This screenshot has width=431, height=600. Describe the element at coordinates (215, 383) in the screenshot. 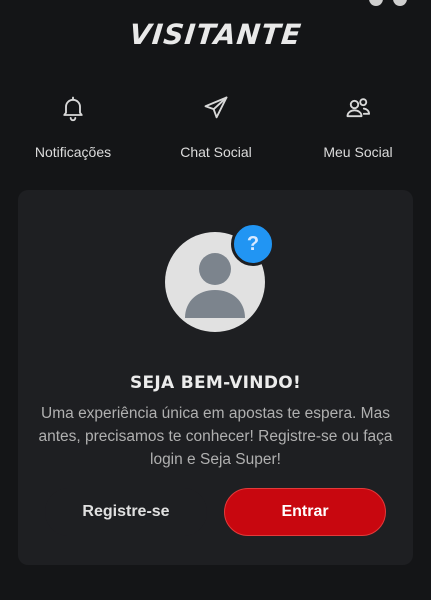

I see `welcome-title: SEJA BEM-VINDO!` at that location.